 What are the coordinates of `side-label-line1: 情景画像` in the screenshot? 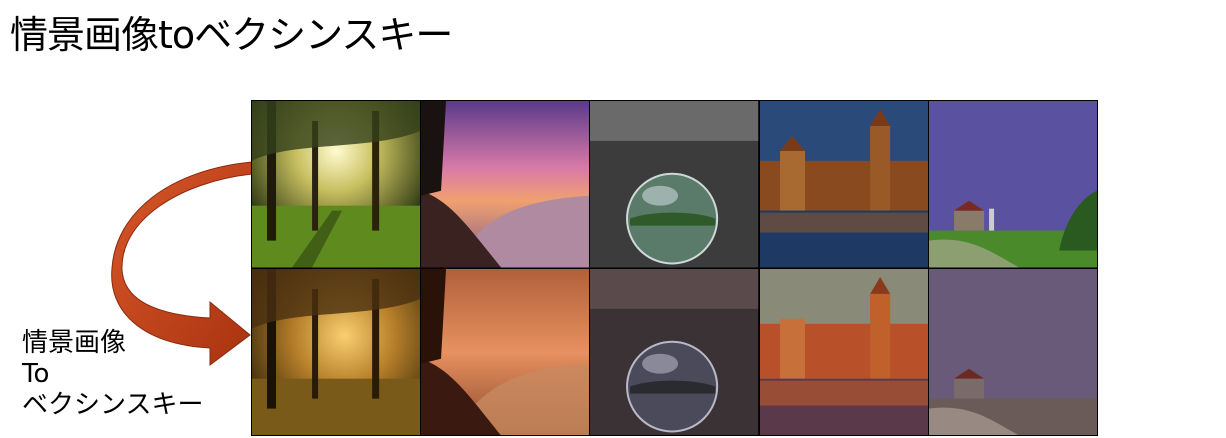 It's located at (74, 343).